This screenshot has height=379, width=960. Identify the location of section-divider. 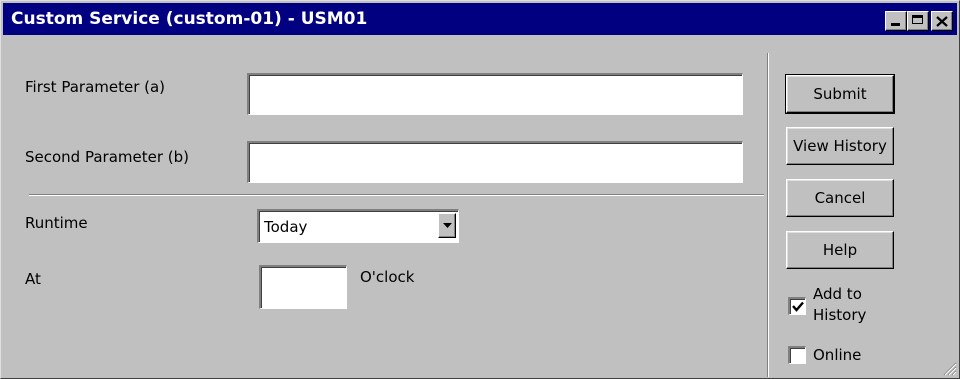
(396, 195).